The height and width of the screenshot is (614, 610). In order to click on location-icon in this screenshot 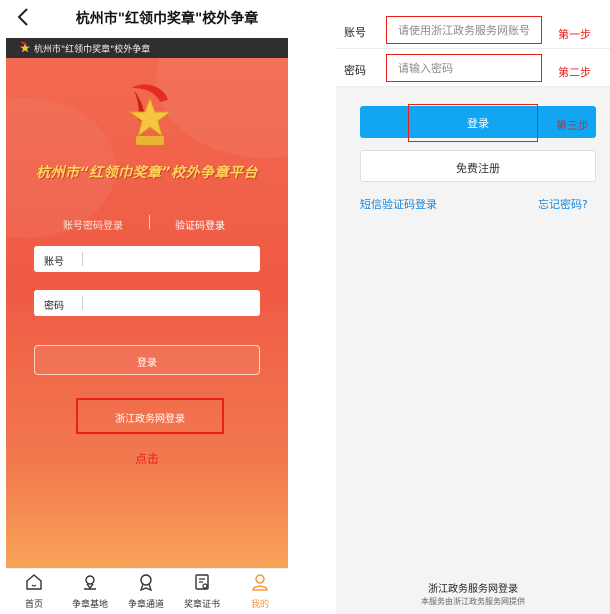, I will do `click(90, 582)`.